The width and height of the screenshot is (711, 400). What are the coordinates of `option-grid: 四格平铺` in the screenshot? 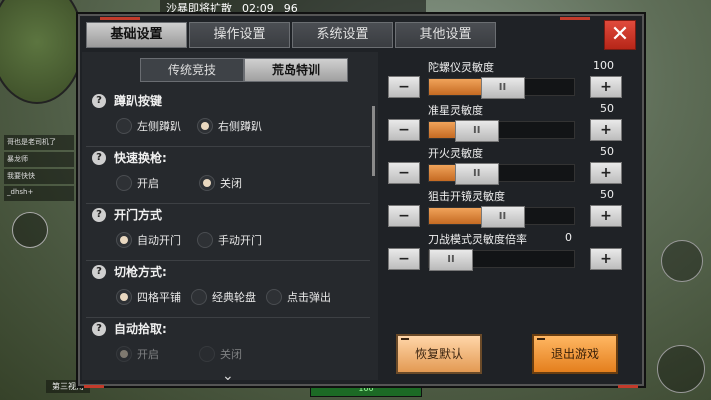 It's located at (148, 297).